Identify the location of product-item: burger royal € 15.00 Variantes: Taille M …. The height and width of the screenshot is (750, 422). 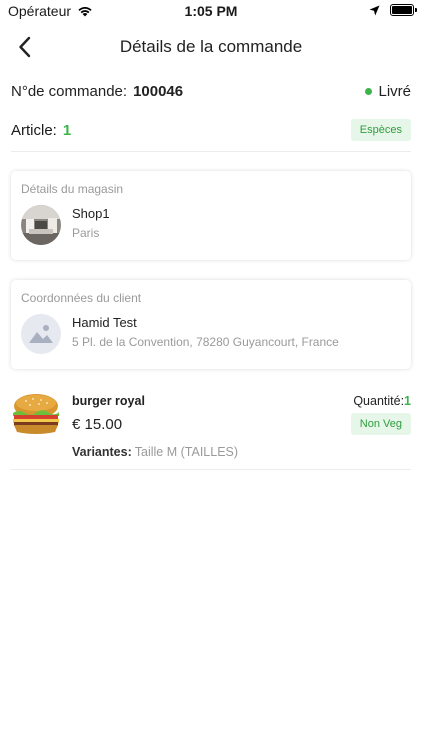
(211, 426).